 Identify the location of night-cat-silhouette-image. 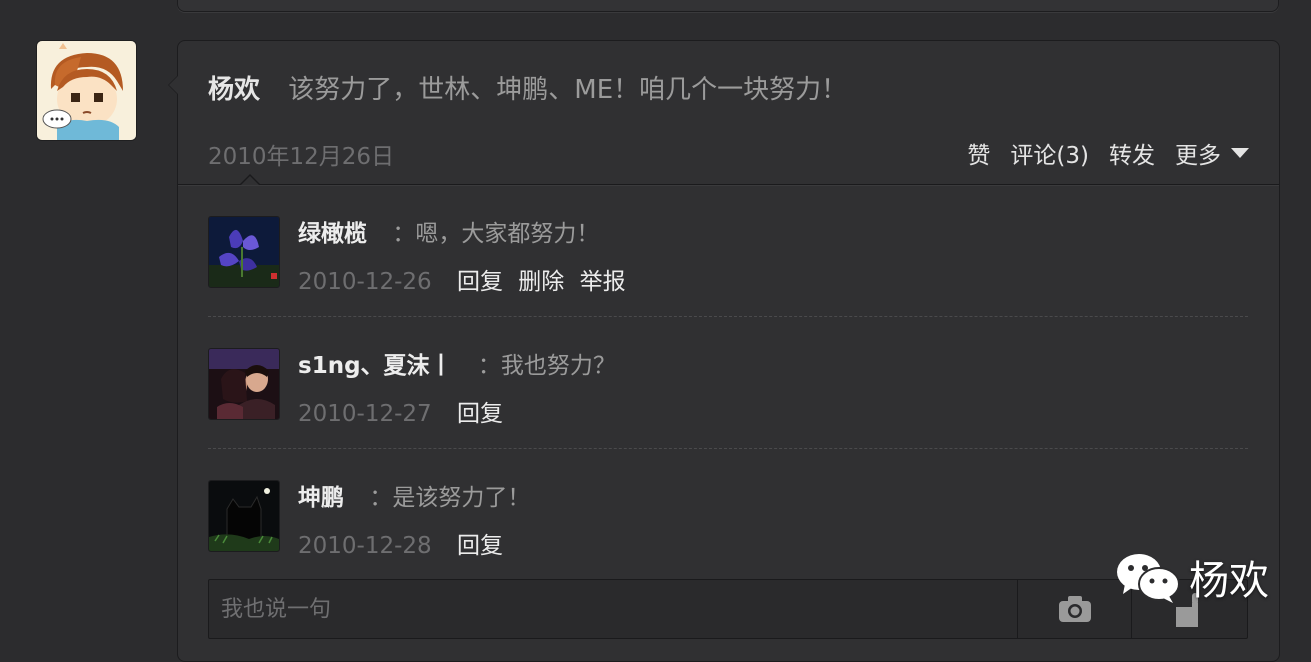
(244, 516).